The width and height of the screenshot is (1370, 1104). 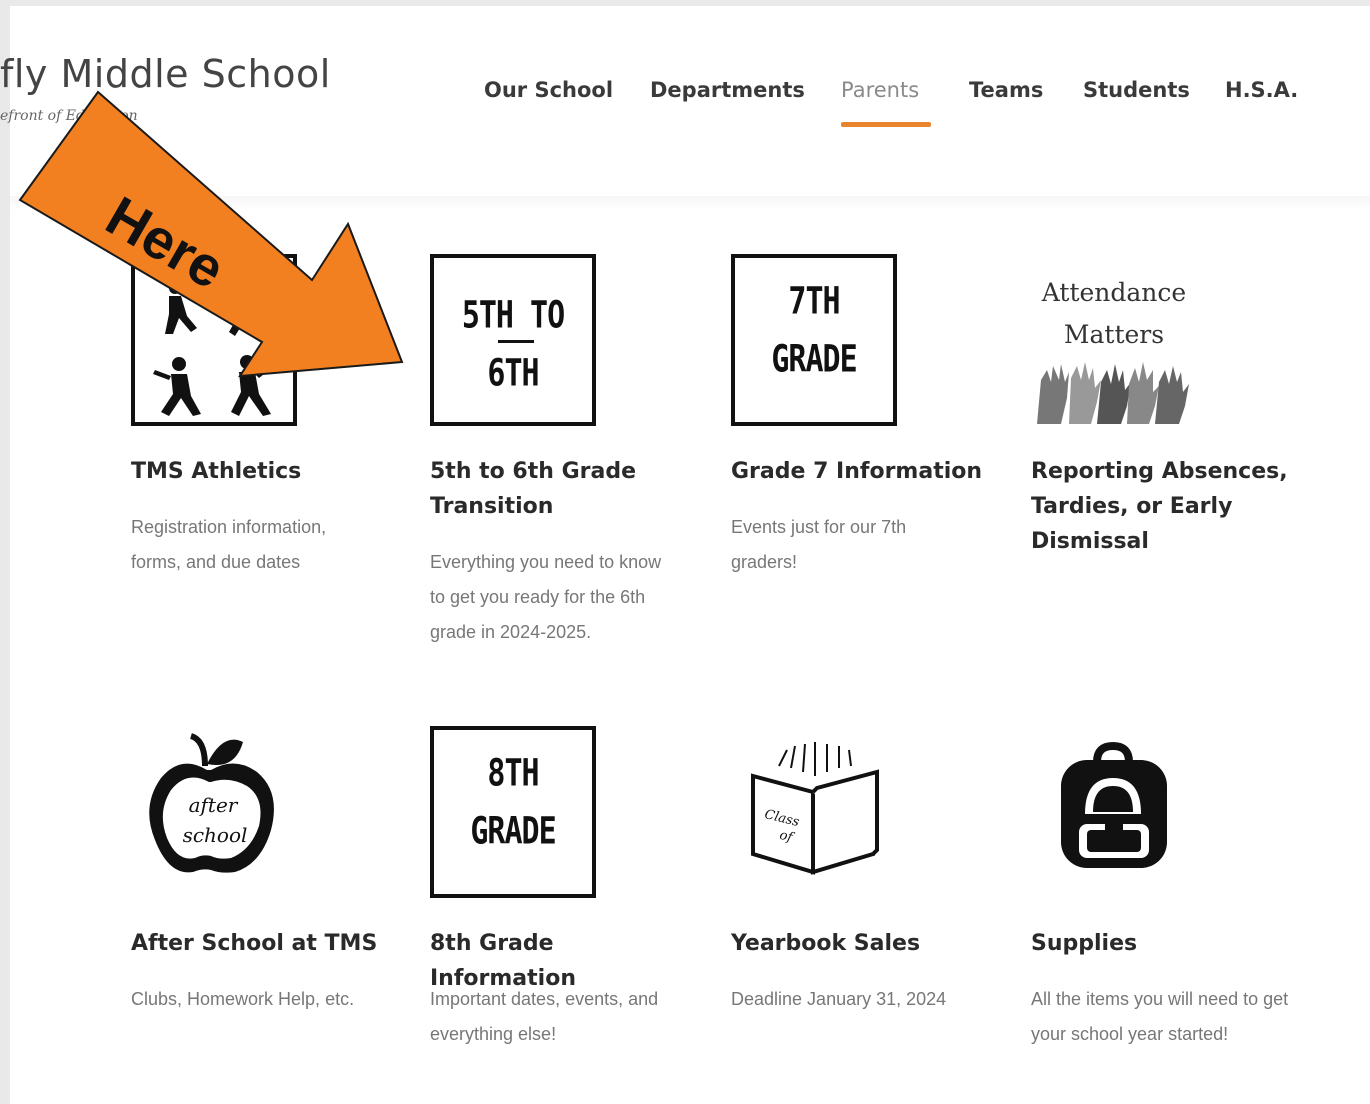 What do you see at coordinates (1114, 804) in the screenshot?
I see `backpack-icon` at bounding box center [1114, 804].